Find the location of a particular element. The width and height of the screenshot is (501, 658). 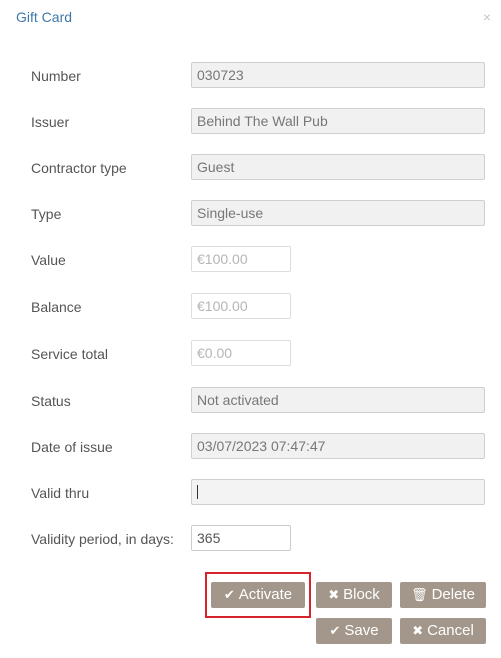

save-label: Save is located at coordinates (361, 630).